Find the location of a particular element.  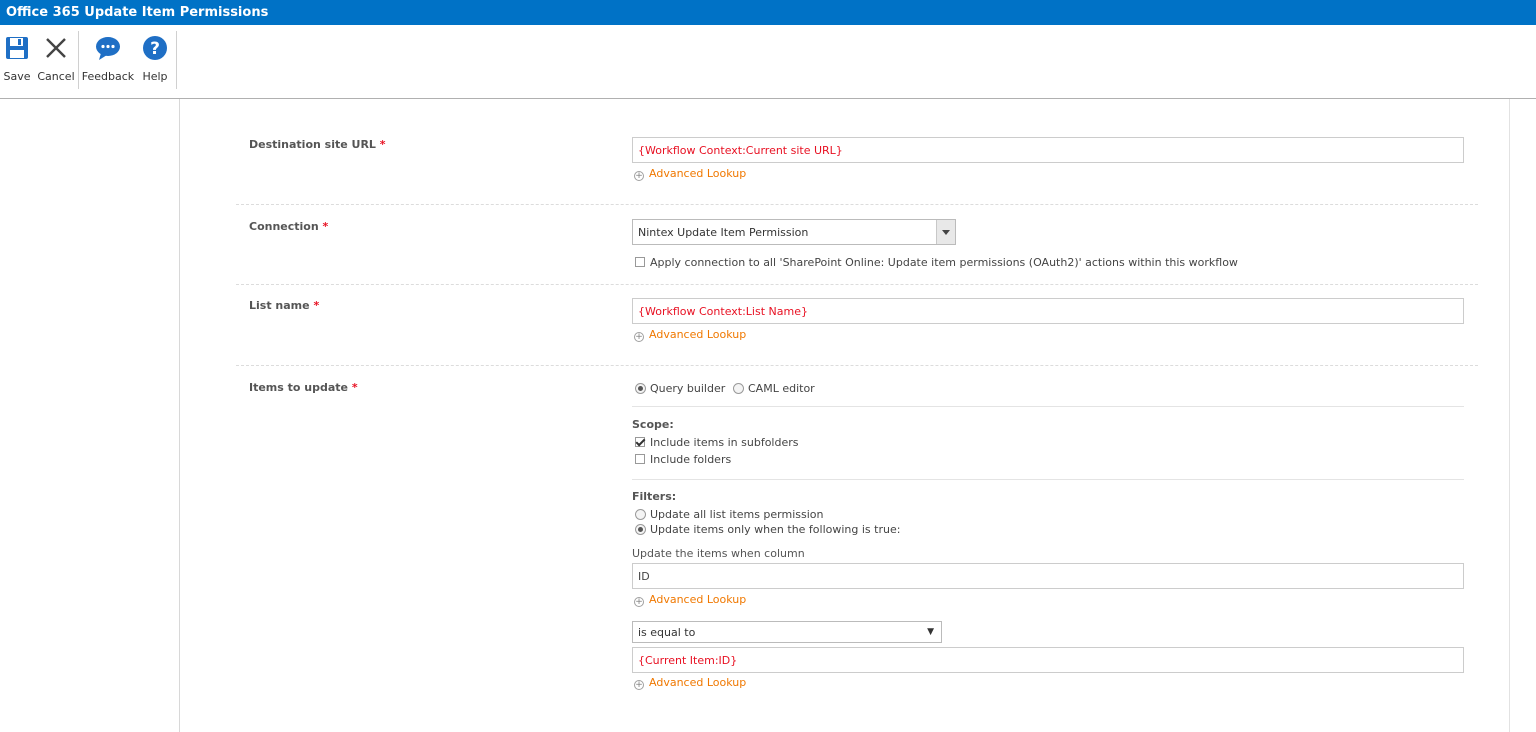

column-field: ID is located at coordinates (1048, 576).